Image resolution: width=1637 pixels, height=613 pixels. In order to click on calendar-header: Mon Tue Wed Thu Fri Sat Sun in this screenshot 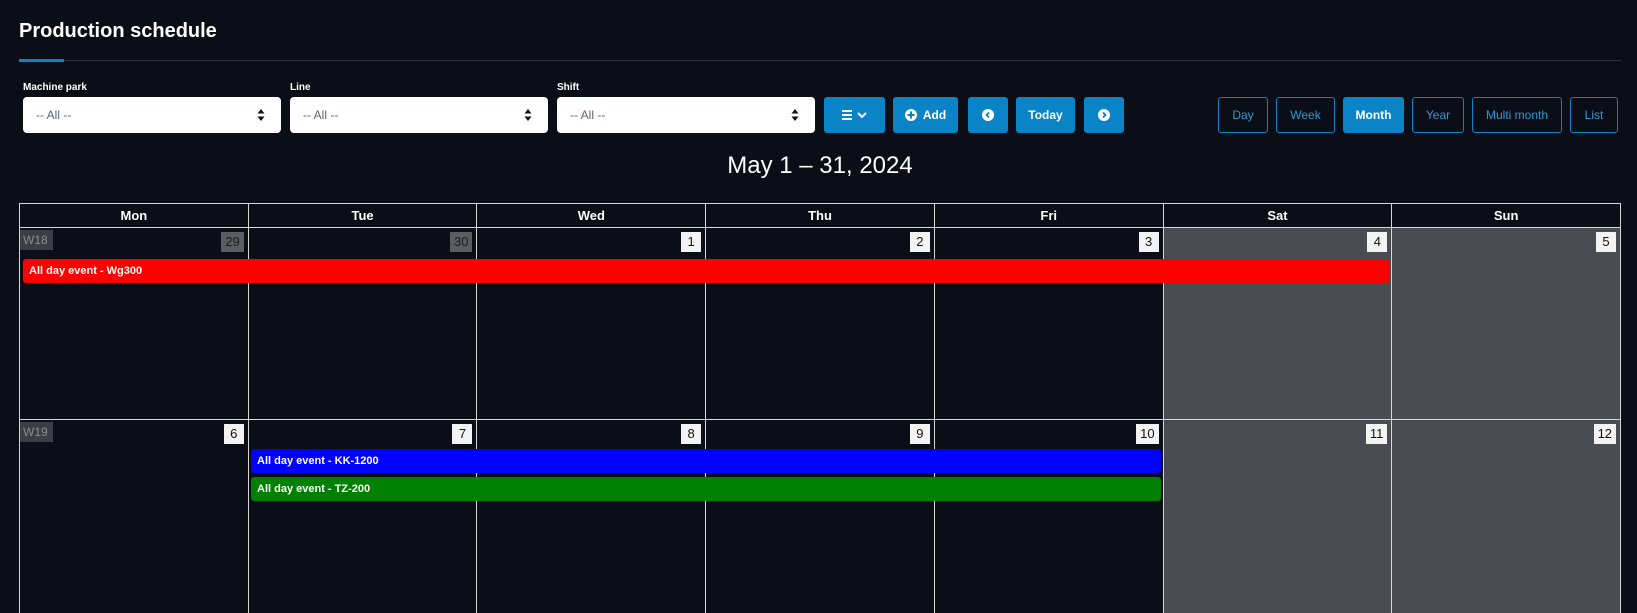, I will do `click(820, 215)`.